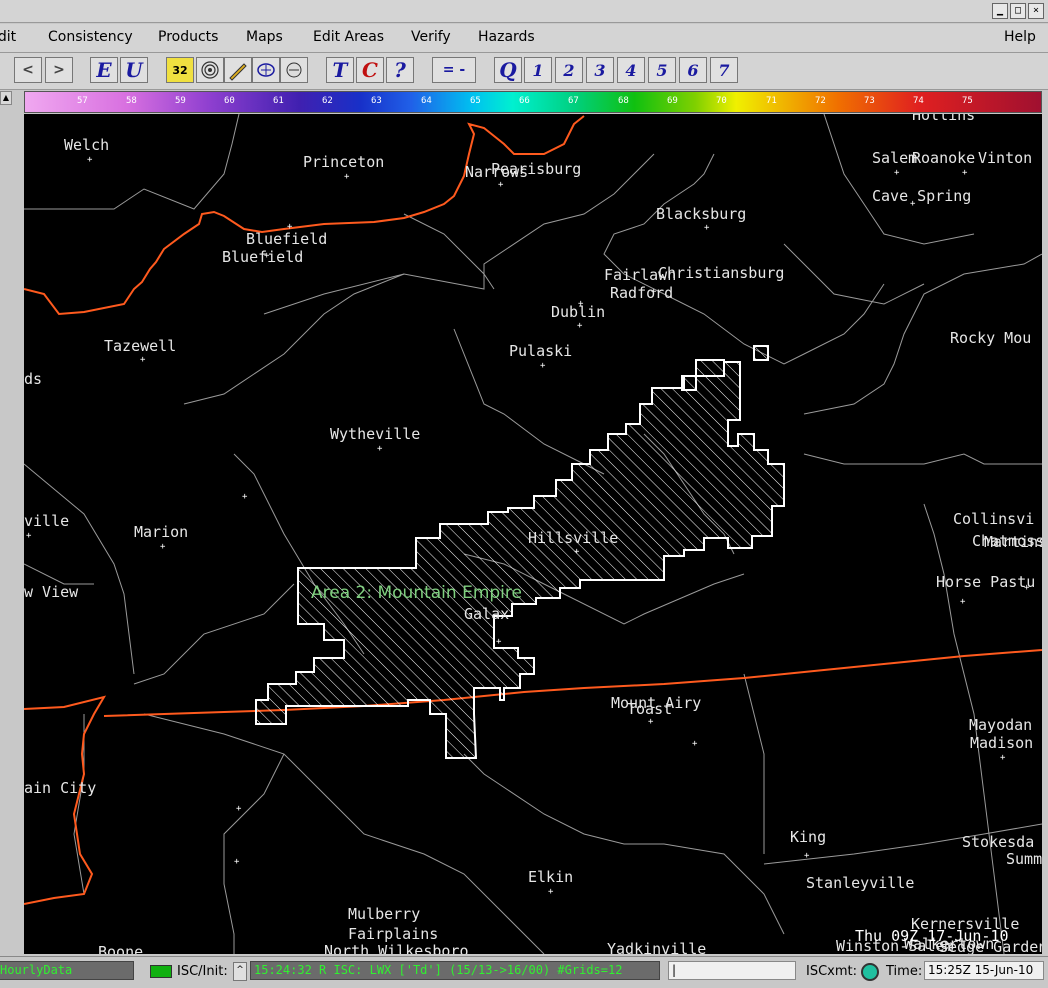 This screenshot has width=1048, height=988. I want to click on city-label: Salem, so click(894, 158).